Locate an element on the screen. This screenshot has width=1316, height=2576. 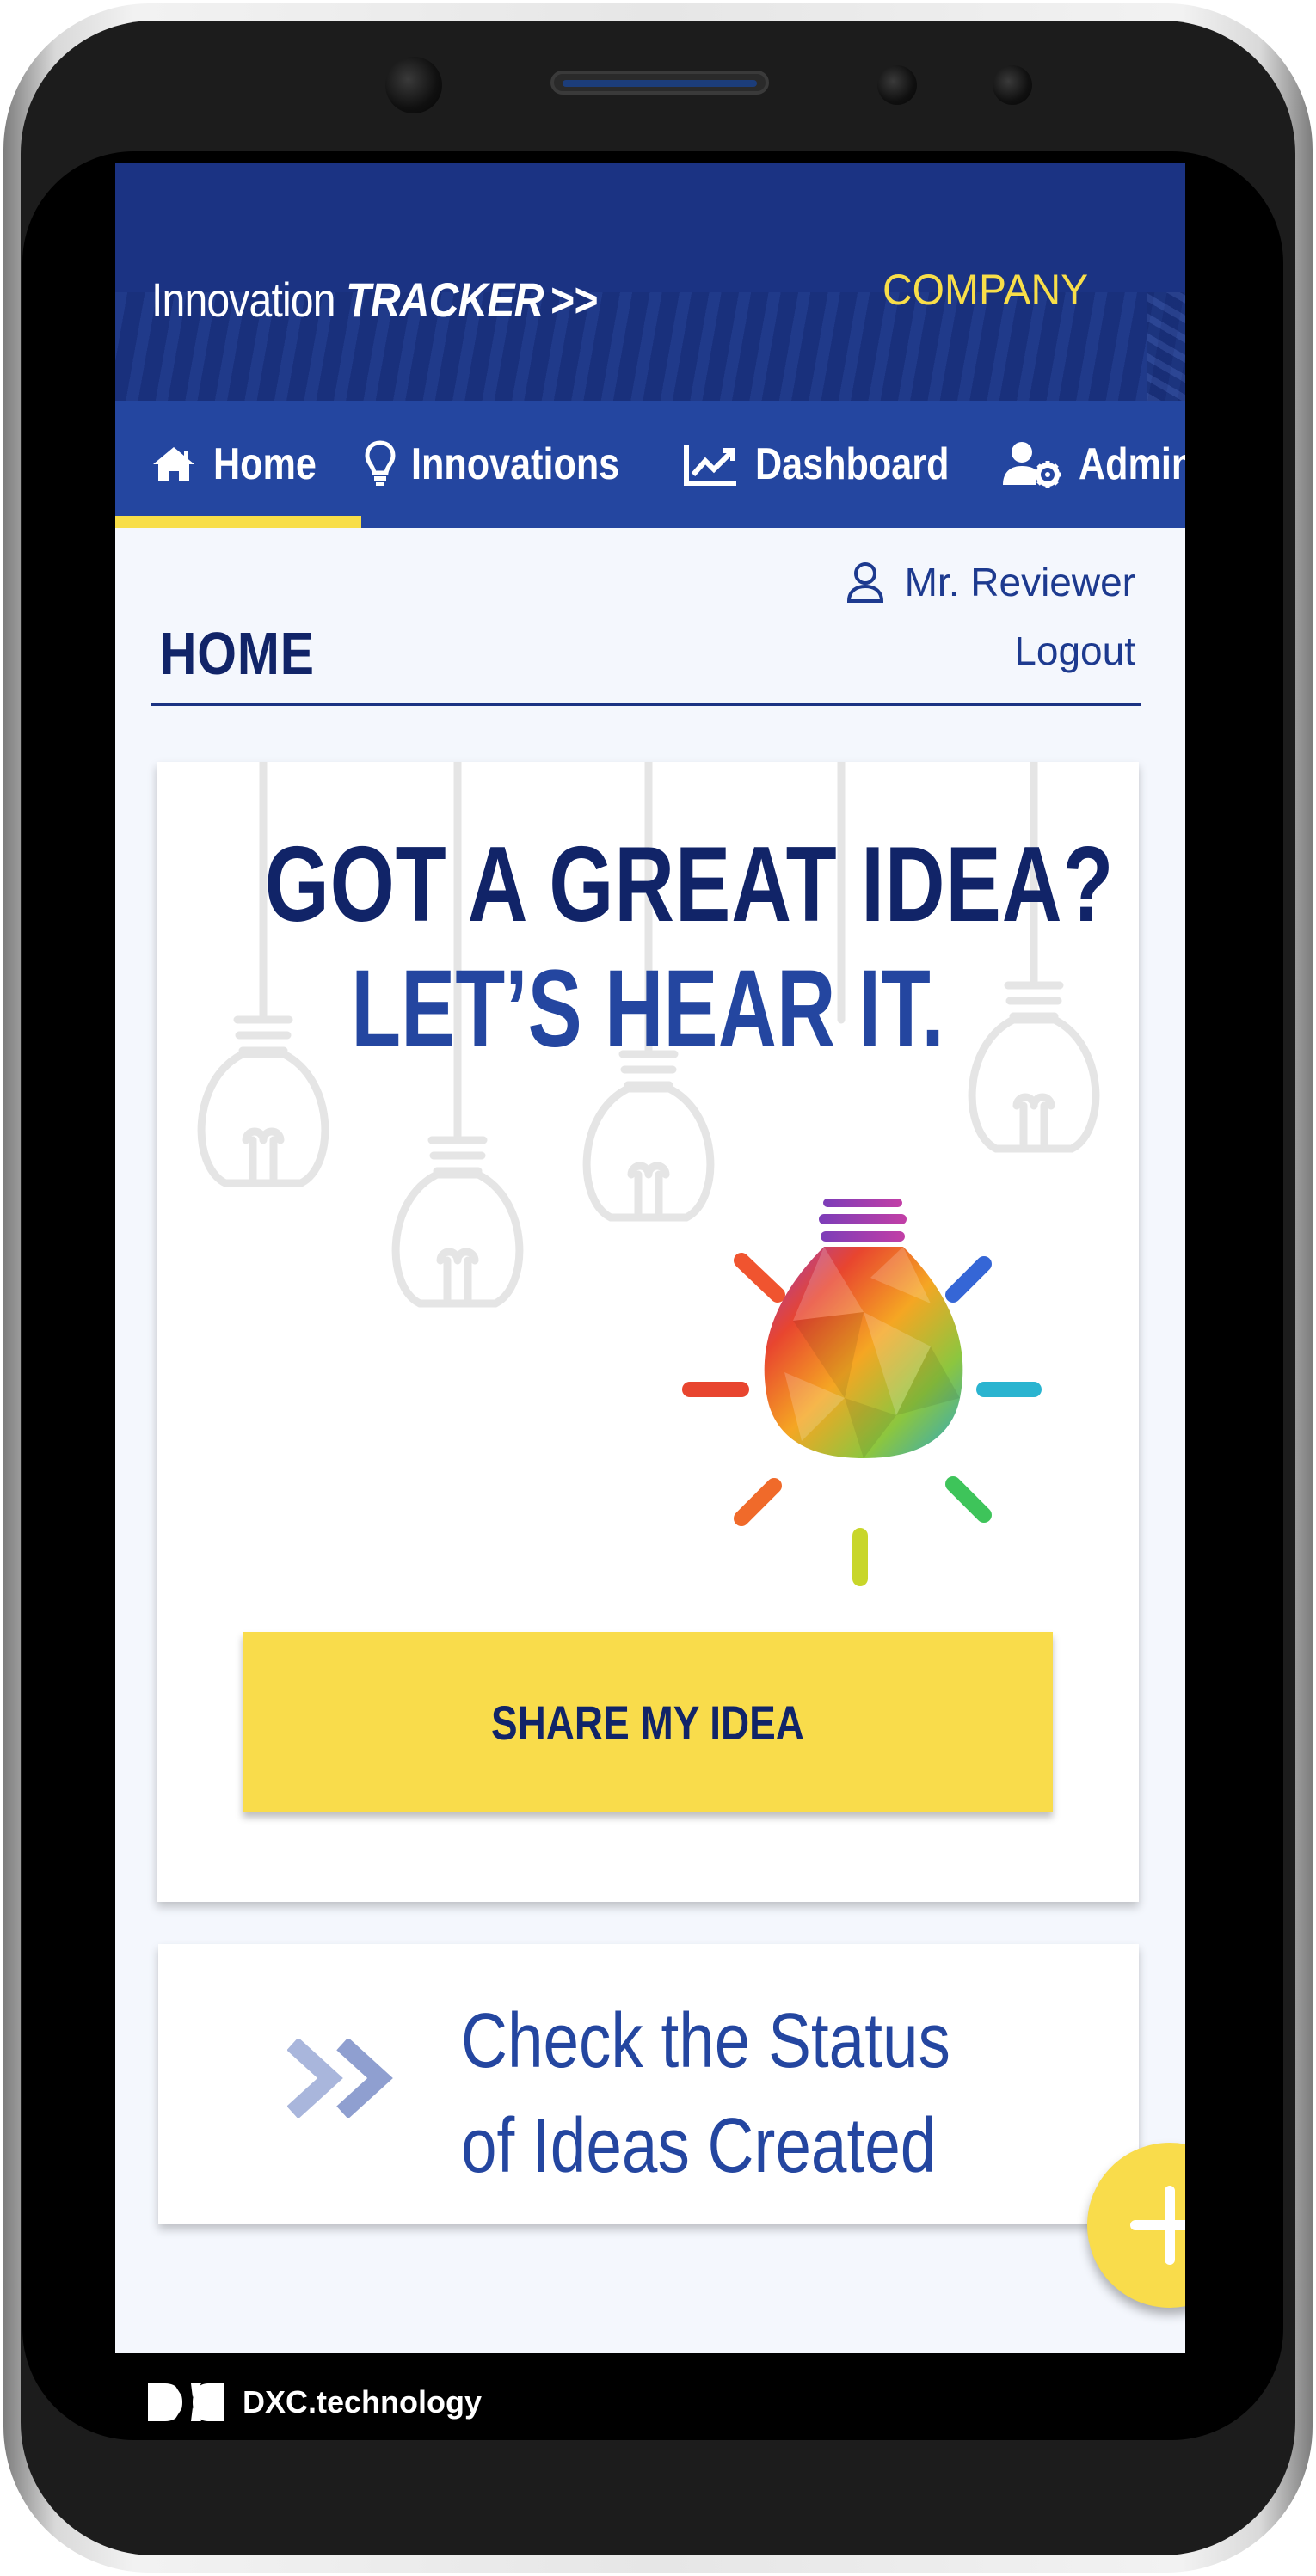
app-title: Innovation TRACKER >> is located at coordinates (375, 300).